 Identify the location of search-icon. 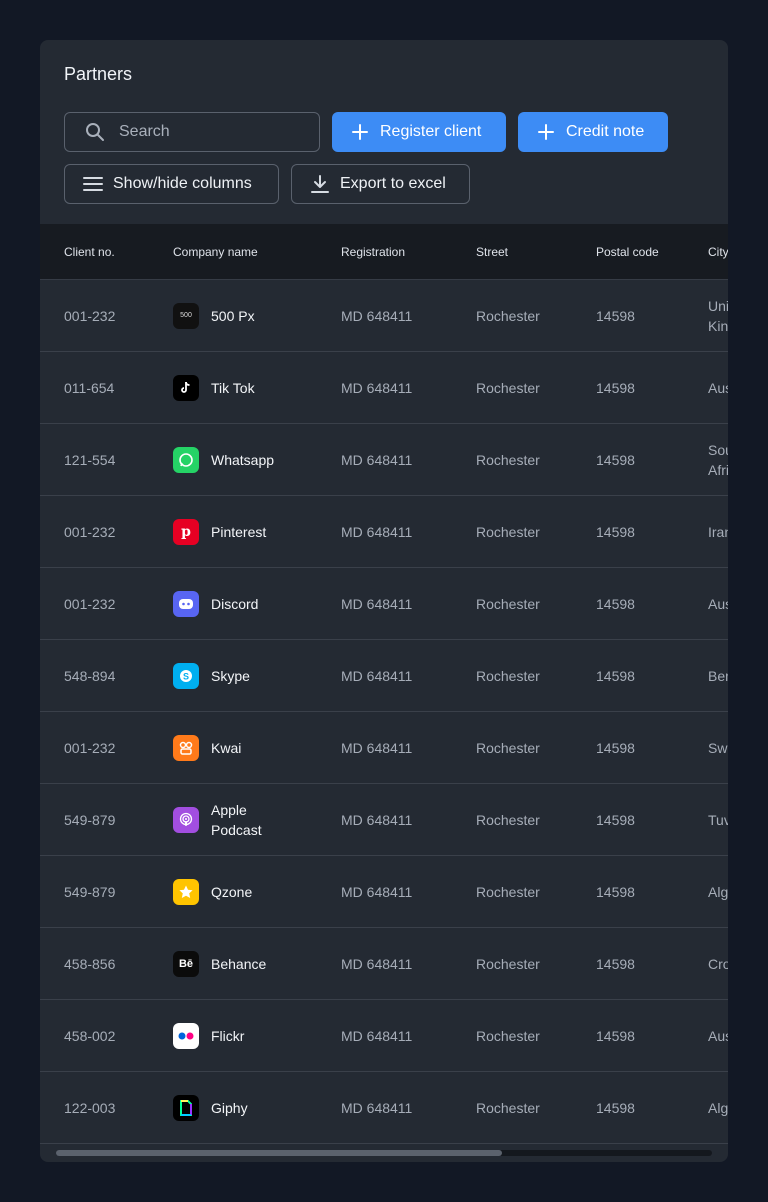
(95, 132).